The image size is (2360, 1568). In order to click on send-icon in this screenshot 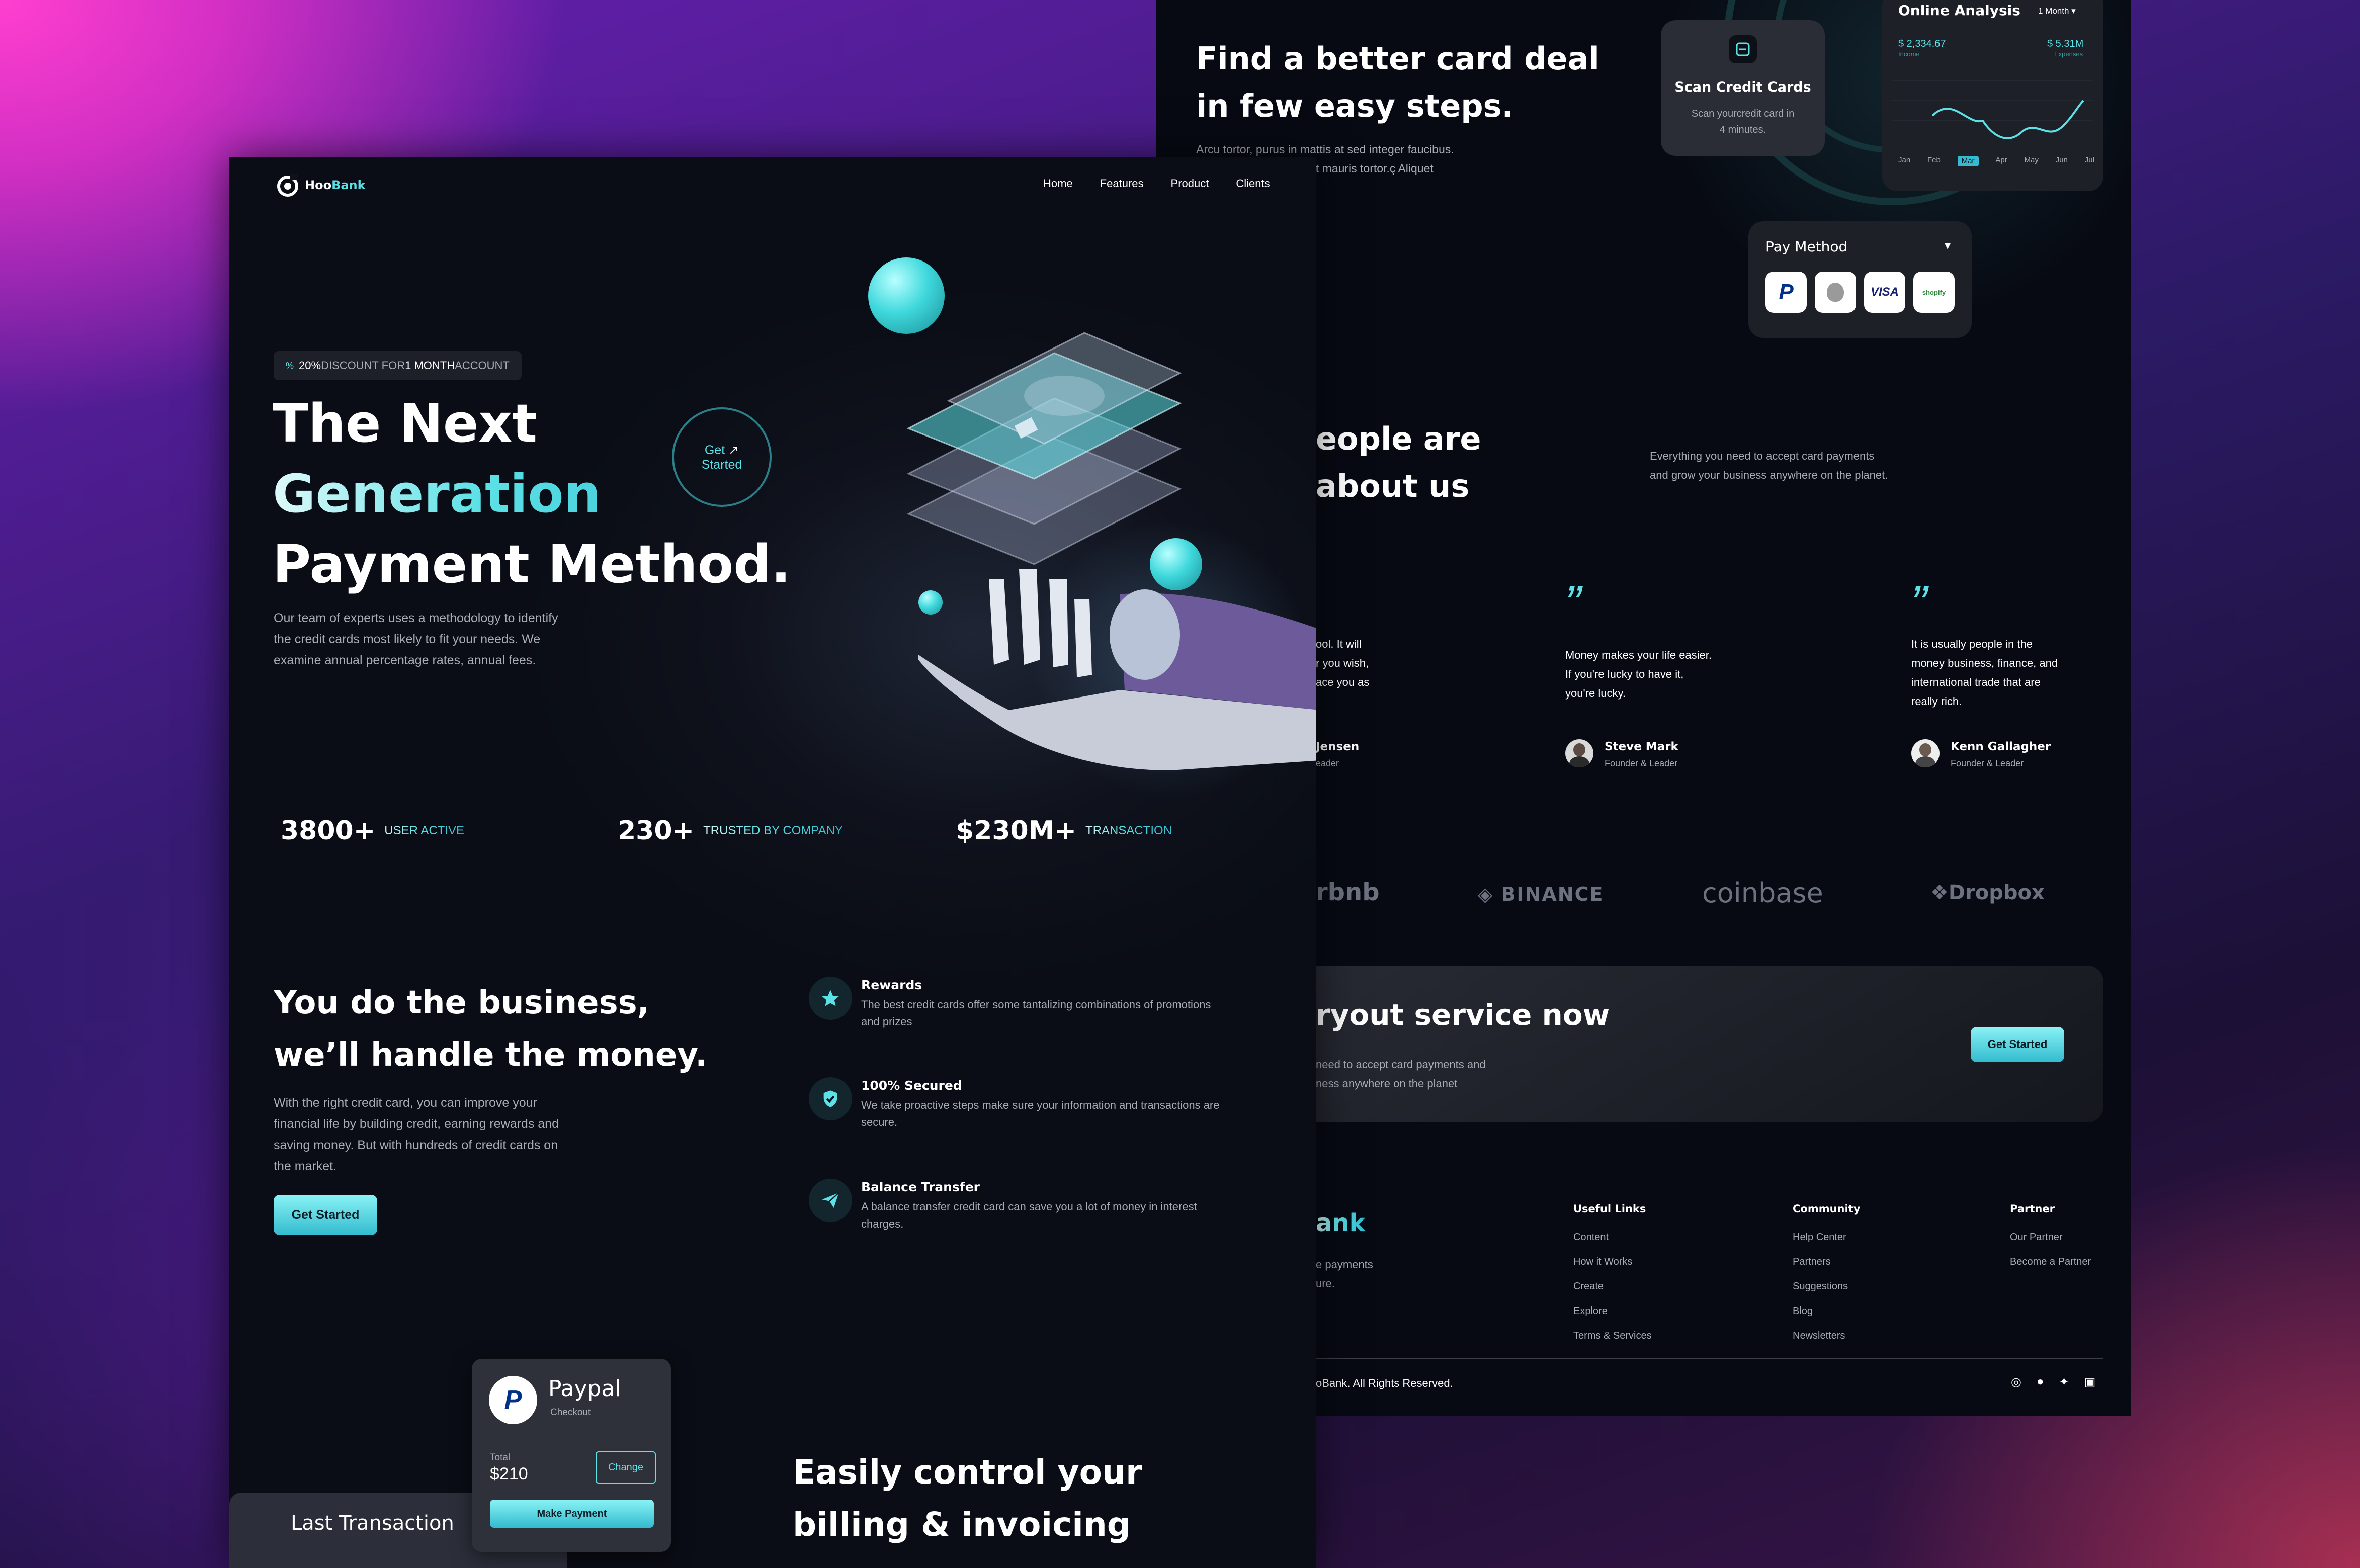, I will do `click(831, 1200)`.